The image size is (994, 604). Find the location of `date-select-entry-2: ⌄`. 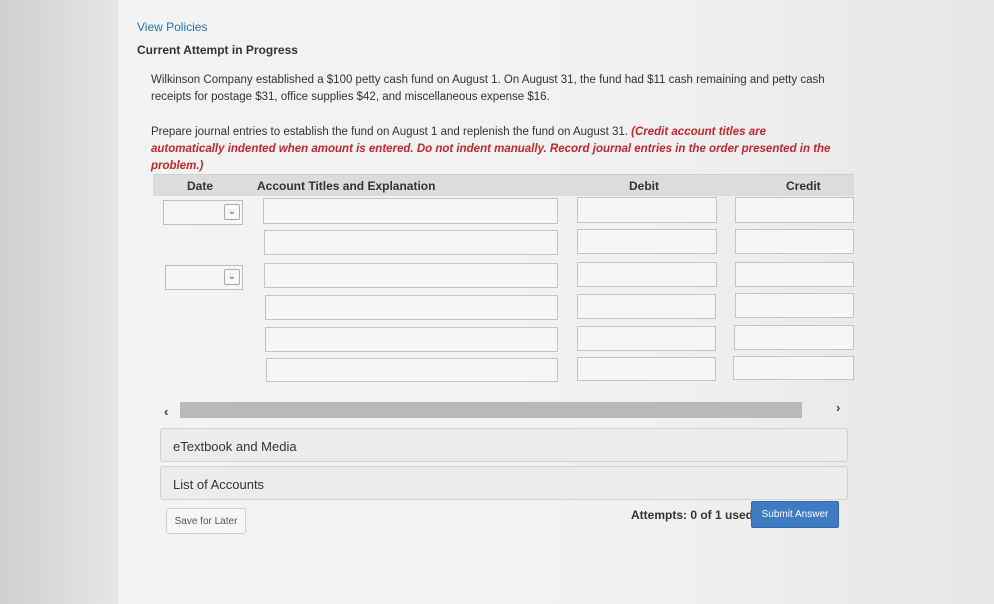

date-select-entry-2: ⌄ is located at coordinates (204, 277).